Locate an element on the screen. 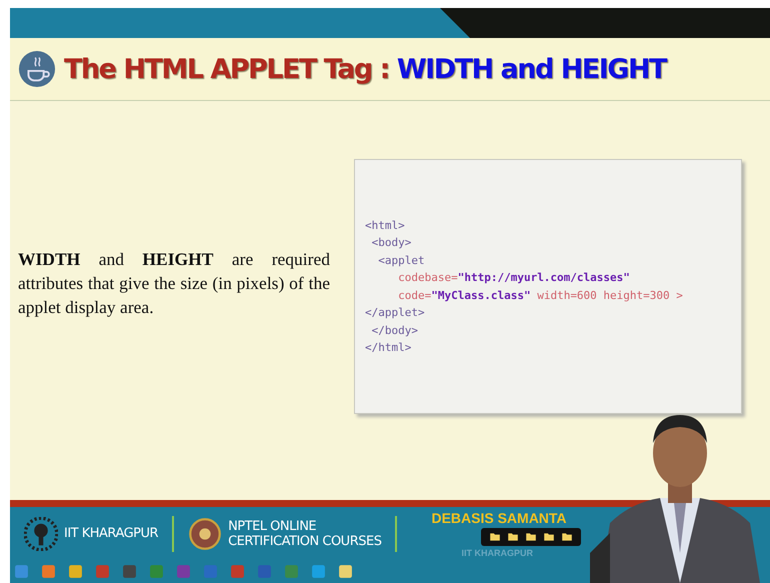  description-text: WIDTH and HEIGHT are required attributes that give the size (in pixels) of the applet display area. is located at coordinates (174, 283).